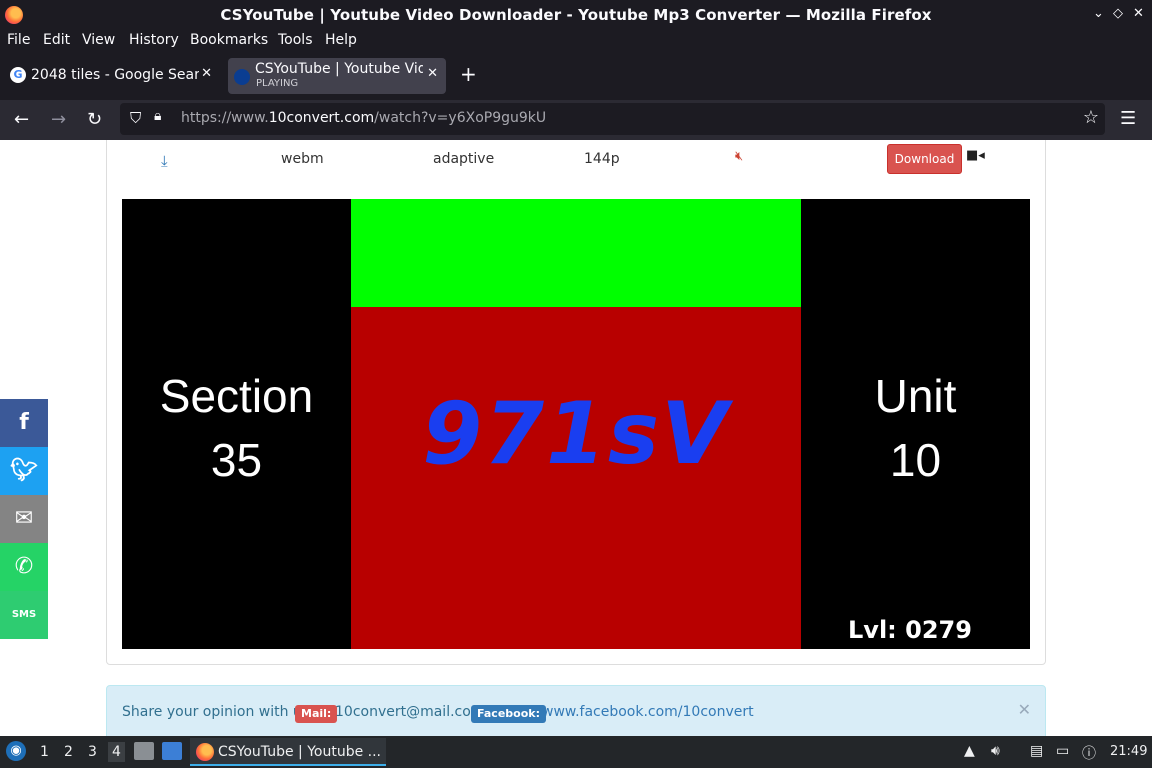  Describe the element at coordinates (242, 77) in the screenshot. I see `csyoutube-icon` at that location.